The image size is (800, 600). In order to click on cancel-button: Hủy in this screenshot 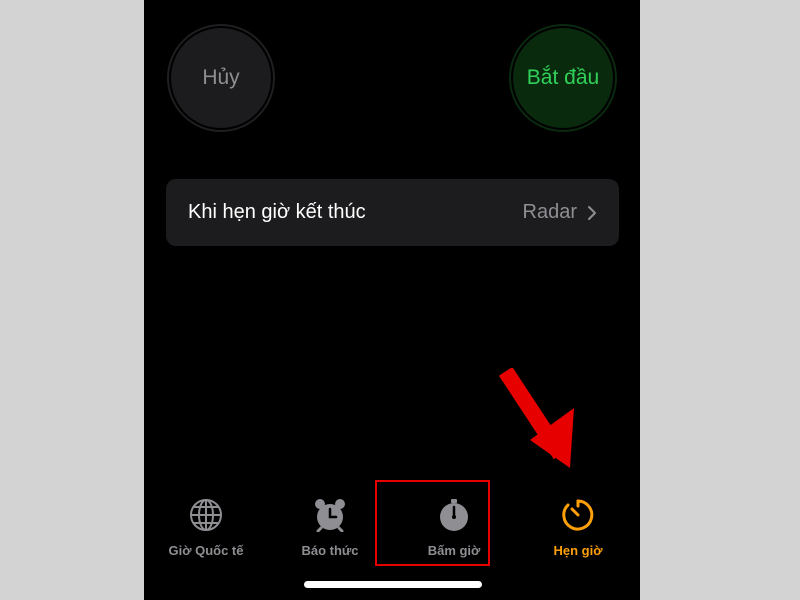, I will do `click(221, 78)`.